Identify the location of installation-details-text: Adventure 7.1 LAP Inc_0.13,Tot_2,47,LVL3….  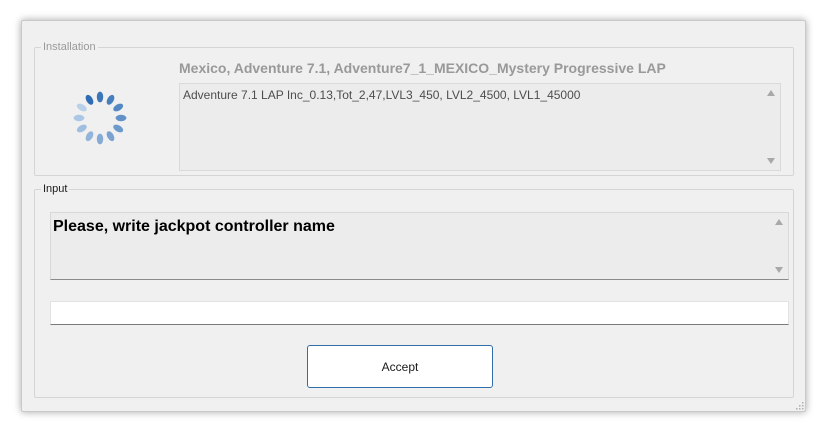
(382, 95).